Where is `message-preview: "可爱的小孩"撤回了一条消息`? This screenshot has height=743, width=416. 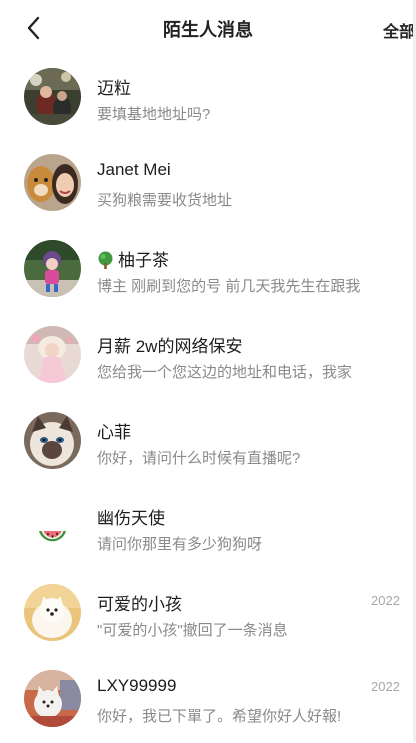
message-preview: "可爱的小孩"撤回了一条消息 is located at coordinates (192, 630).